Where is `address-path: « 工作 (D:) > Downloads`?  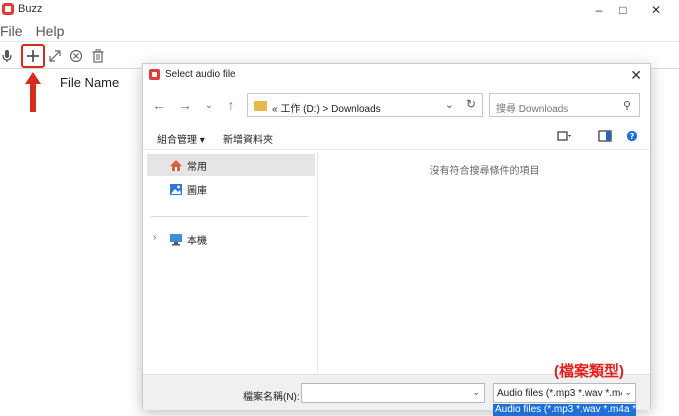
address-path: « 工作 (D:) > Downloads is located at coordinates (326, 109).